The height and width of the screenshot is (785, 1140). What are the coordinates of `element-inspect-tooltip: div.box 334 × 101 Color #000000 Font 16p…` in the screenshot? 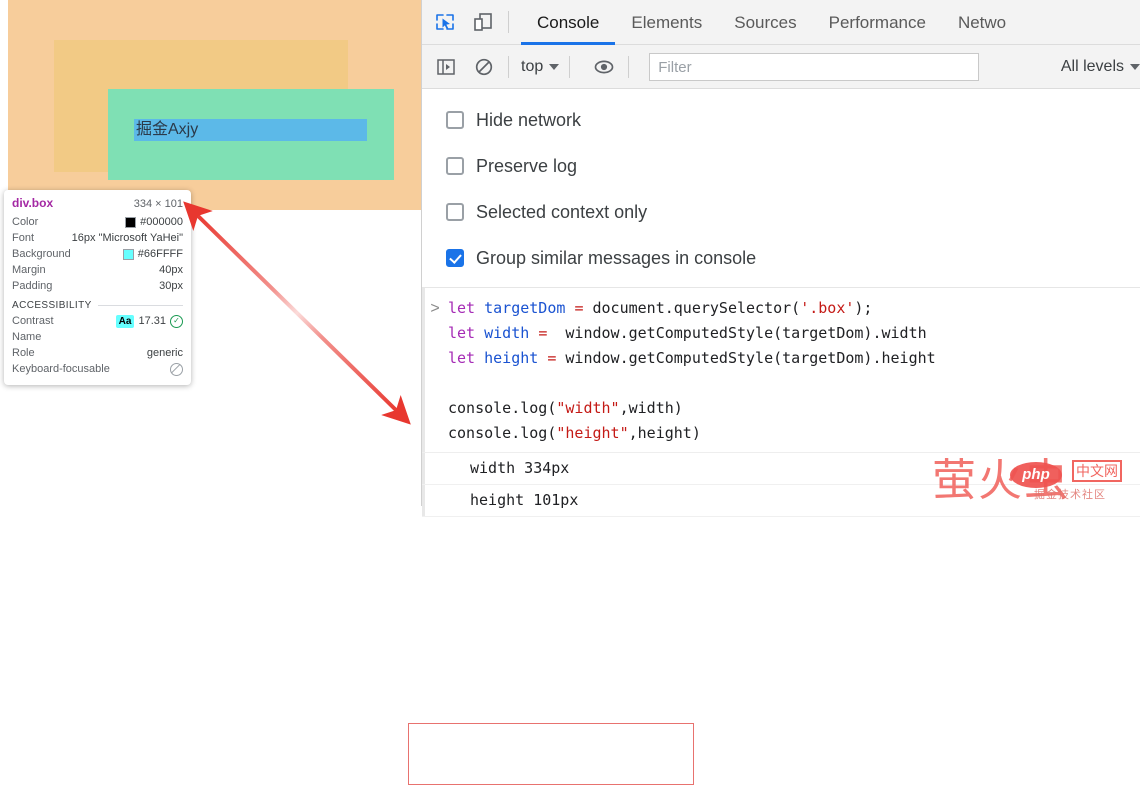 It's located at (97, 287).